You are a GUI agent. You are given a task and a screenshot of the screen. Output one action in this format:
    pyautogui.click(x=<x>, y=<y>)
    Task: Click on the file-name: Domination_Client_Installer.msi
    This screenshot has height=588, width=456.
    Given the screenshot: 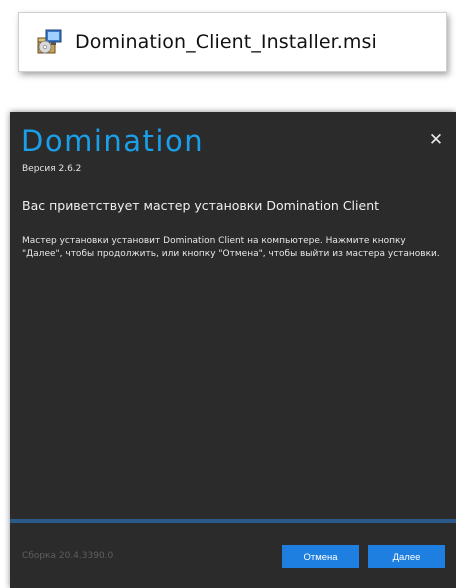 What is the action you would take?
    pyautogui.click(x=226, y=42)
    